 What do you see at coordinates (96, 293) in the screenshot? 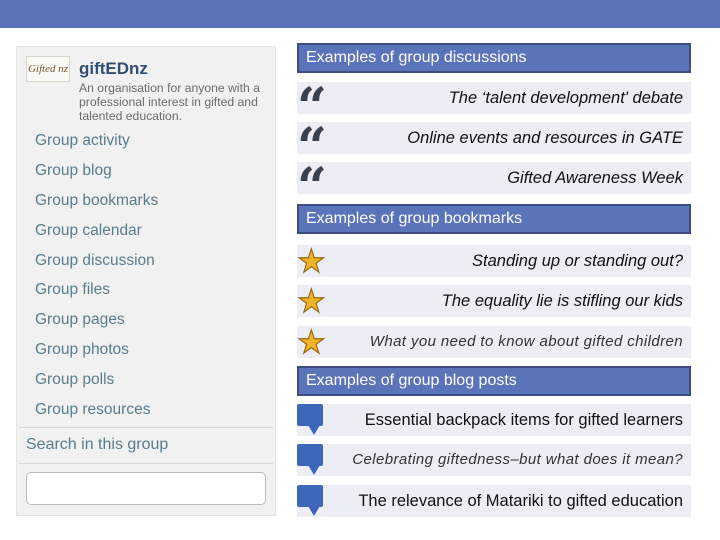
I see `group-files-link: Group files` at bounding box center [96, 293].